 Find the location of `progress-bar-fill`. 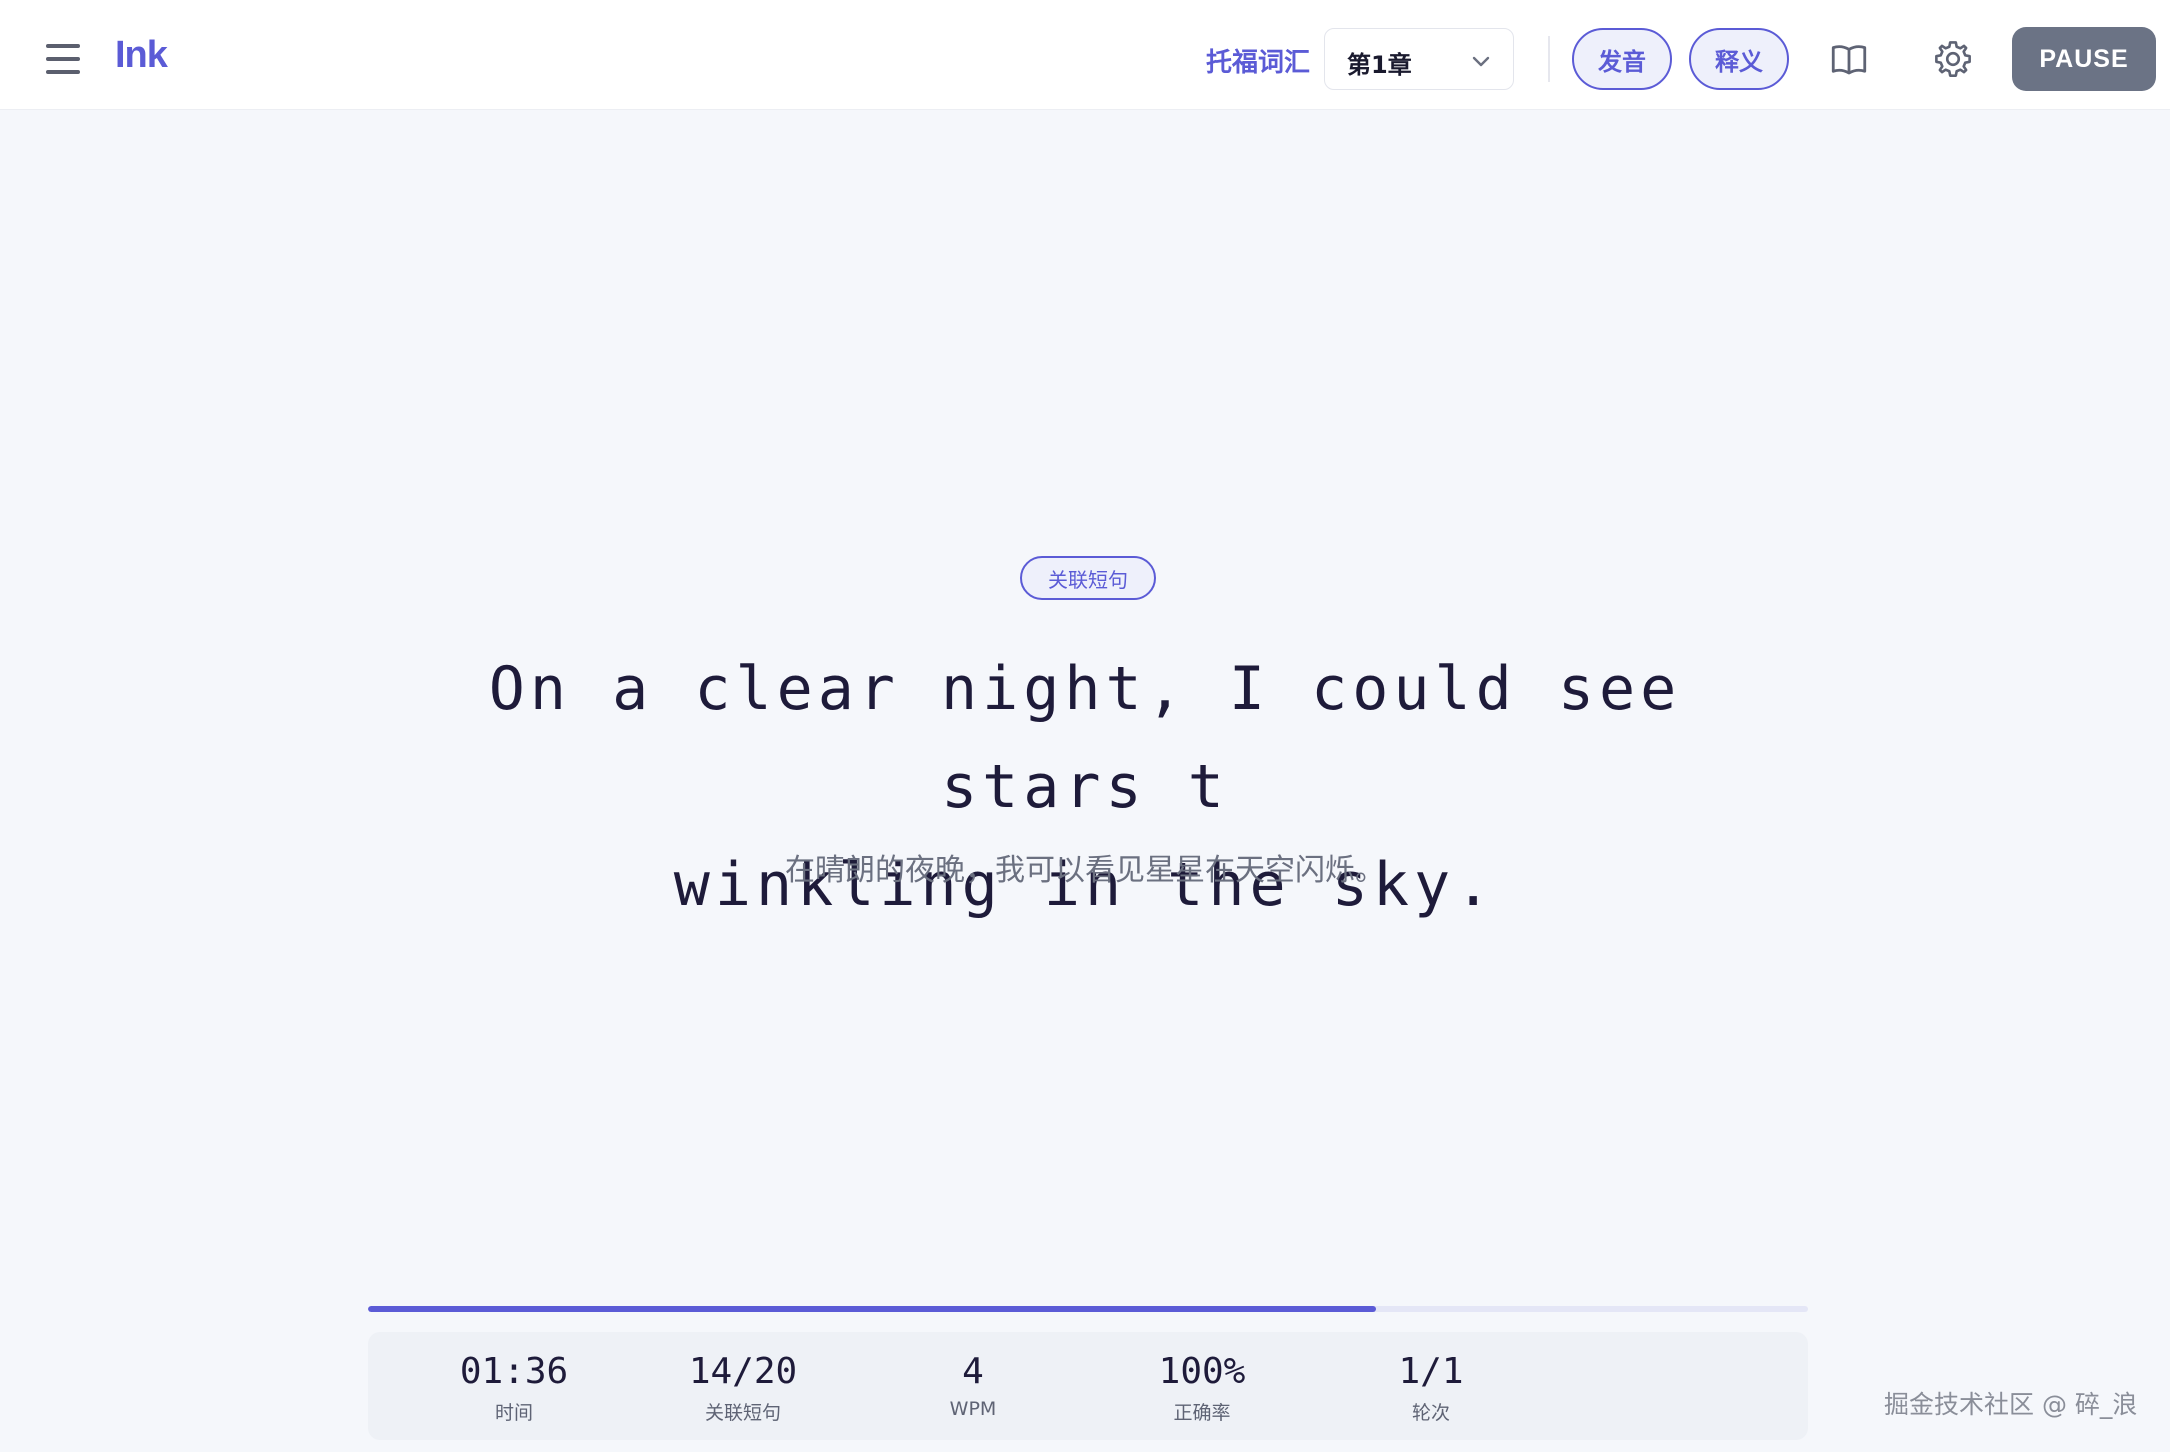

progress-bar-fill is located at coordinates (872, 1309).